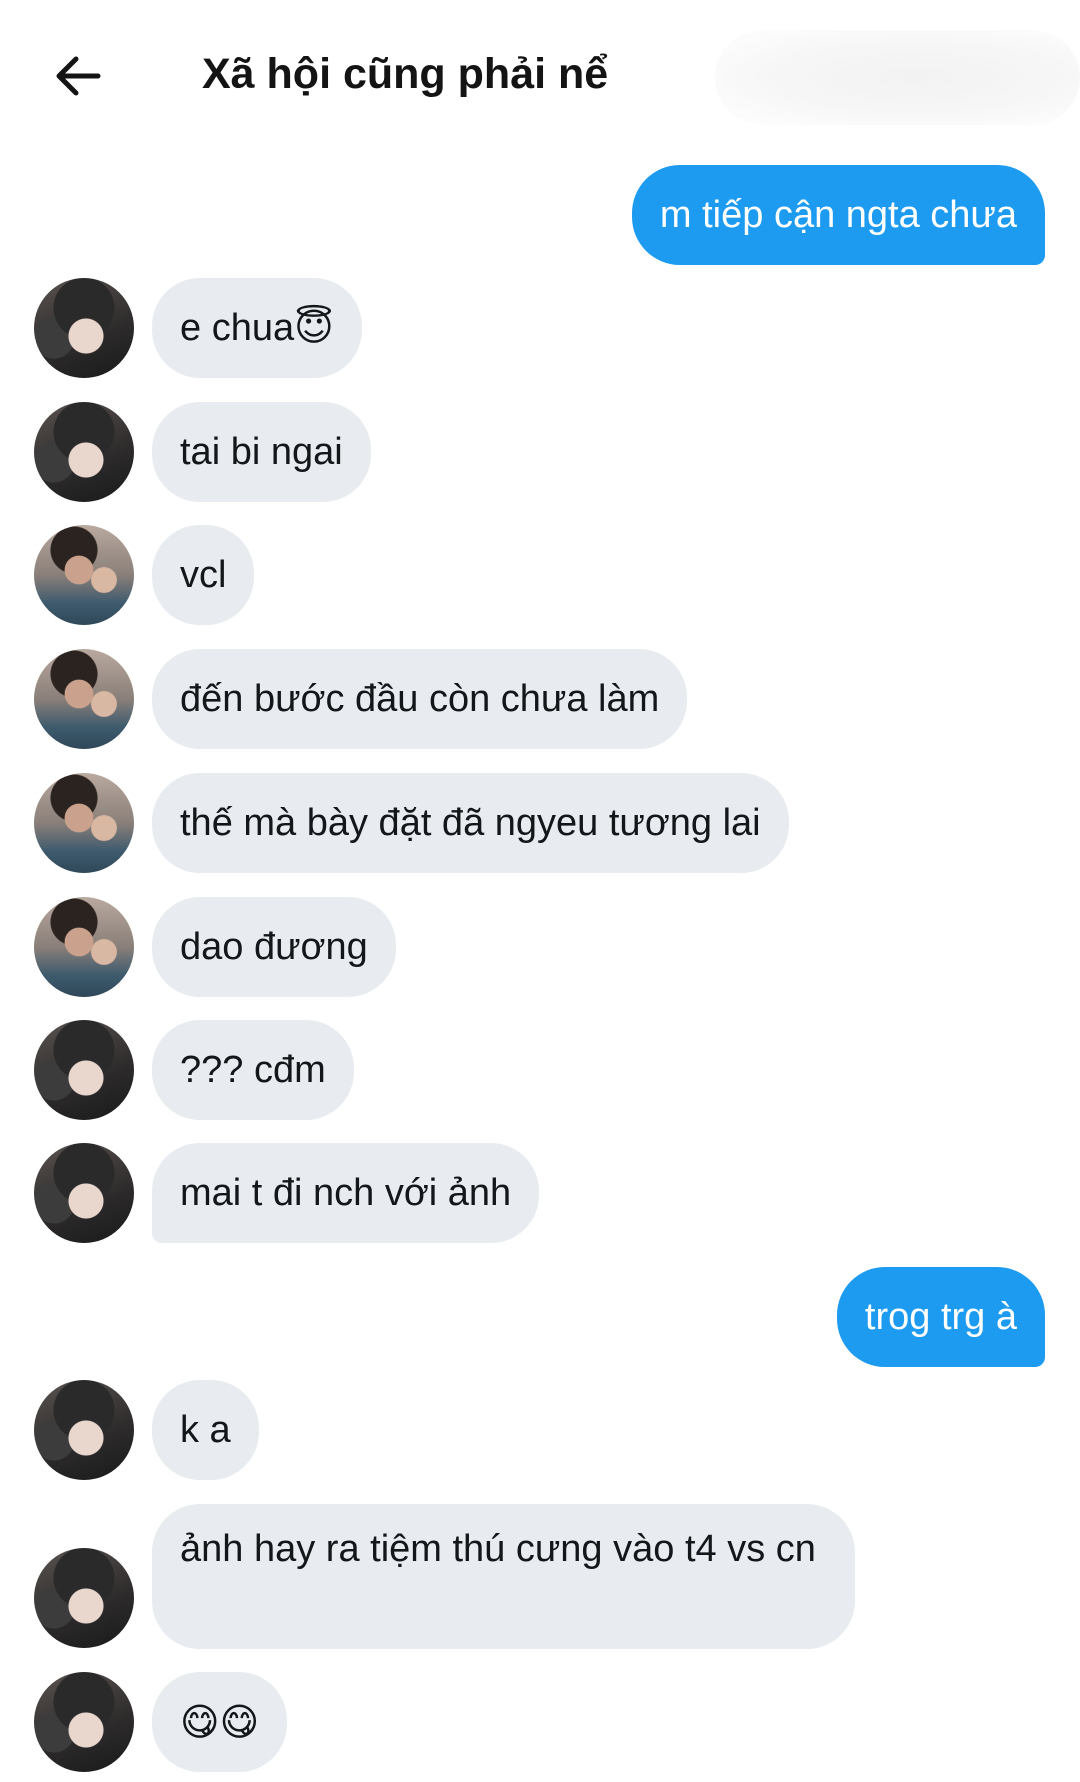 This screenshot has width=1080, height=1782. I want to click on message-text: 😋😋, so click(220, 1722).